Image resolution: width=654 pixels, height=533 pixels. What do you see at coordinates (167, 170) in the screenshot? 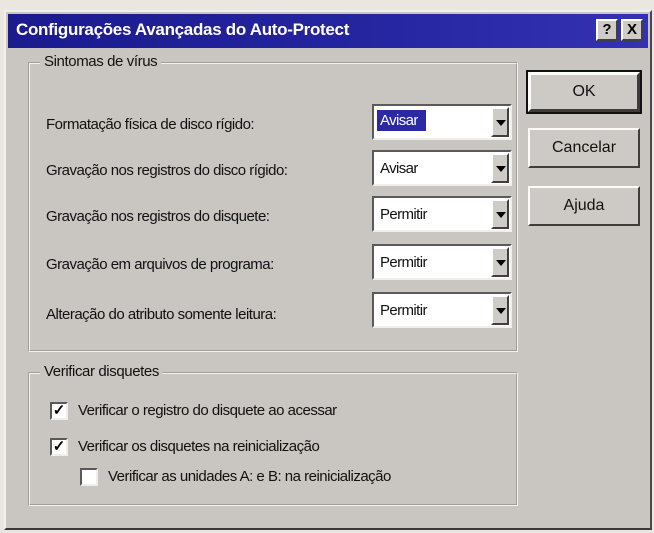
I see `hd-registry-write-label: Gravação nos registros do disco rígido:` at bounding box center [167, 170].